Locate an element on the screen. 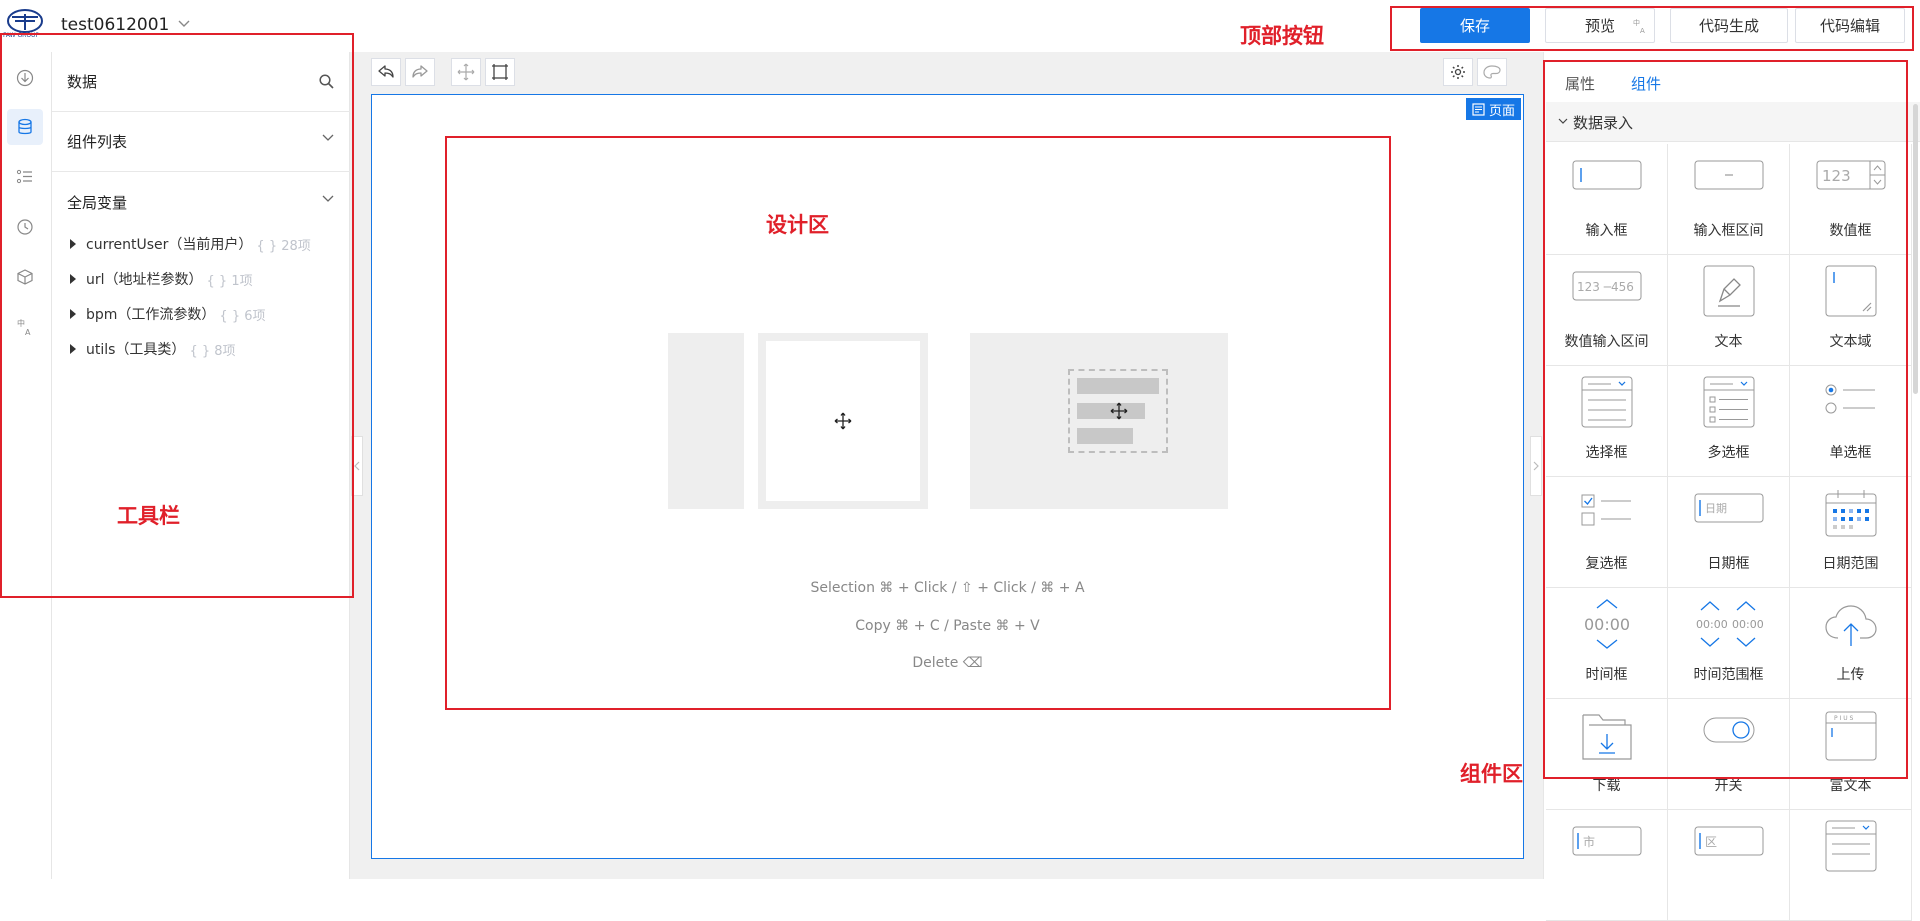  move-button is located at coordinates (466, 72).